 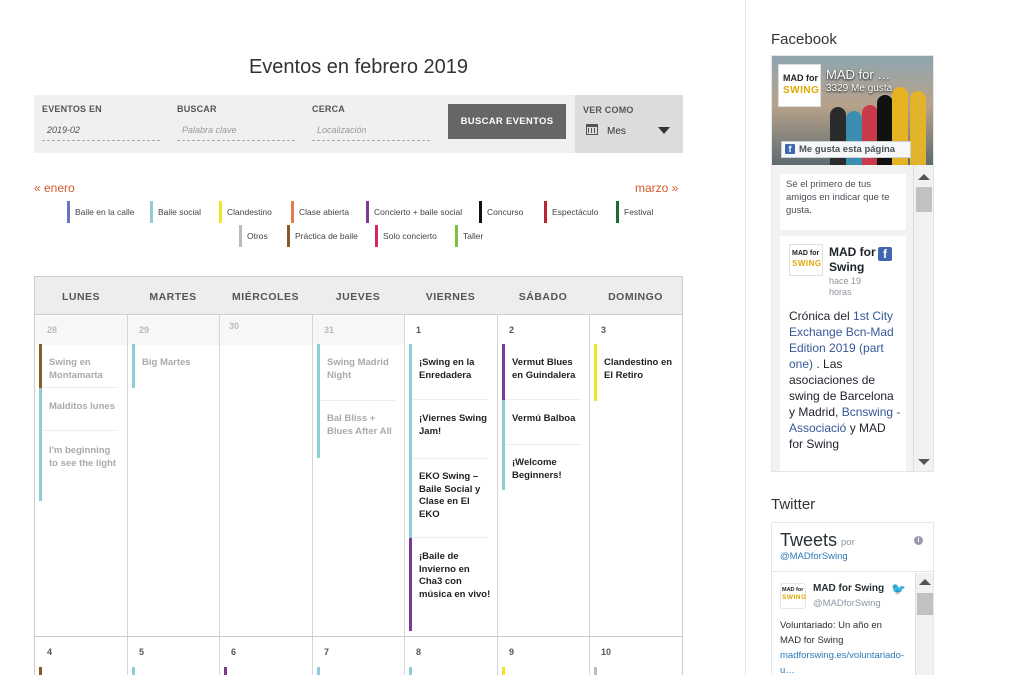 I want to click on calendar-event: Malditos lunes, so click(x=80, y=409).